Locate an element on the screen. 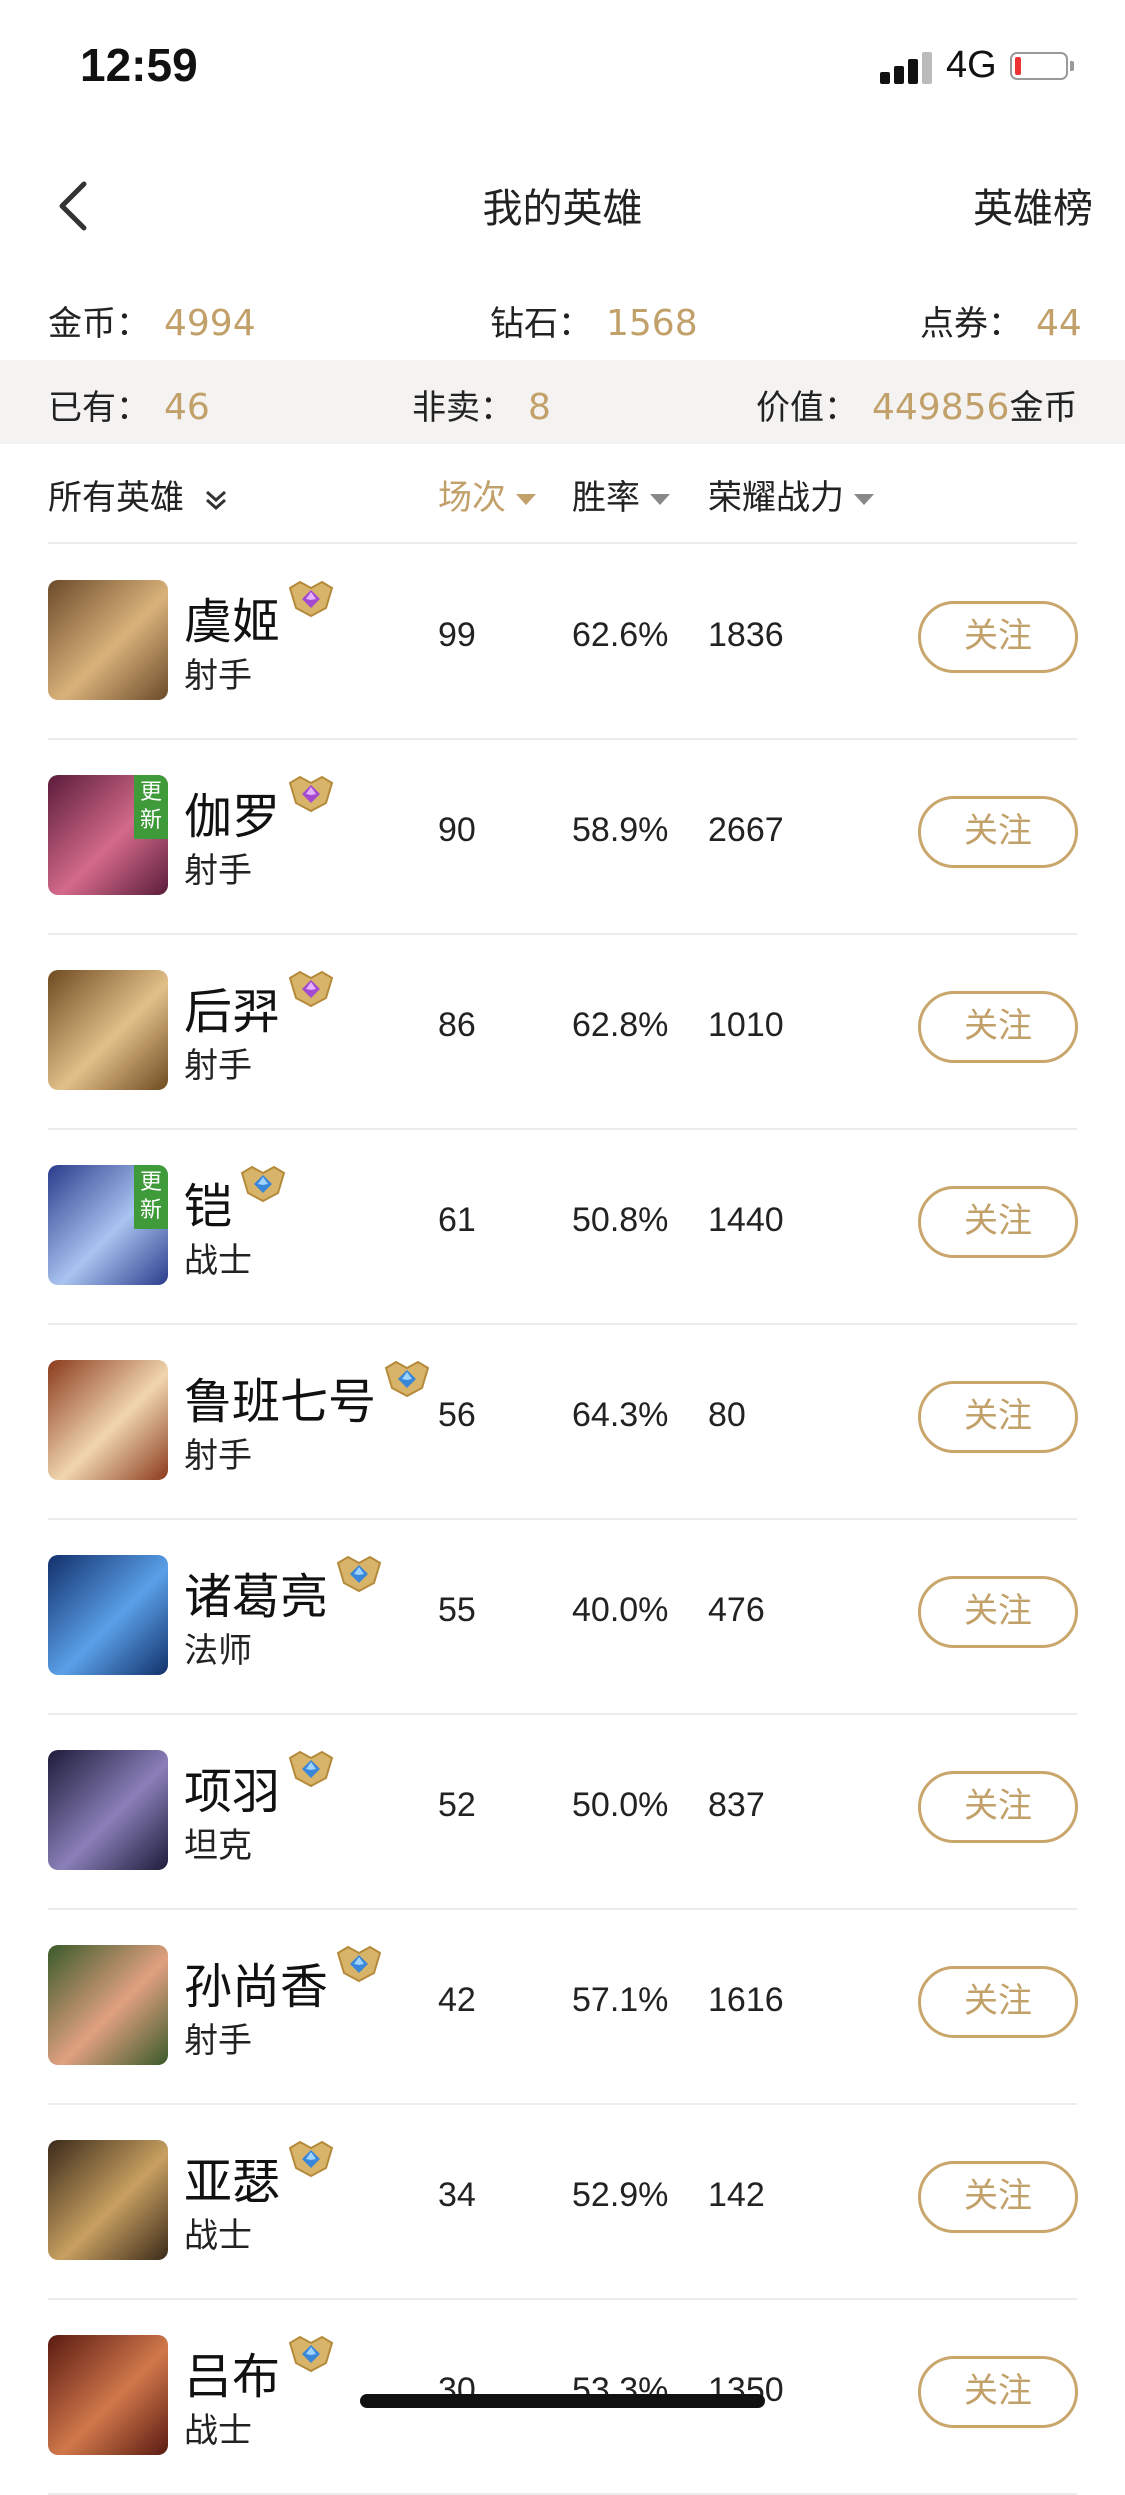 The height and width of the screenshot is (2495, 1125). hero-power: 1616 is located at coordinates (746, 2000).